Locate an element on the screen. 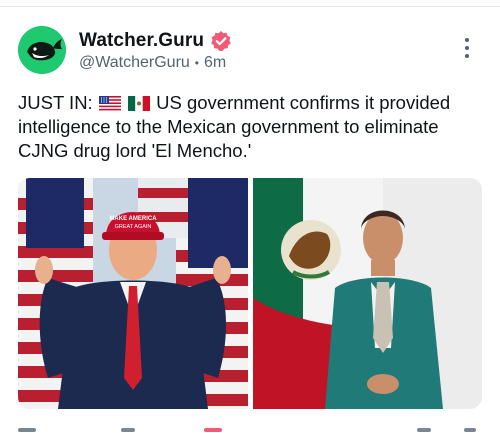 This screenshot has height=433, width=500. avatar is located at coordinates (42, 50).